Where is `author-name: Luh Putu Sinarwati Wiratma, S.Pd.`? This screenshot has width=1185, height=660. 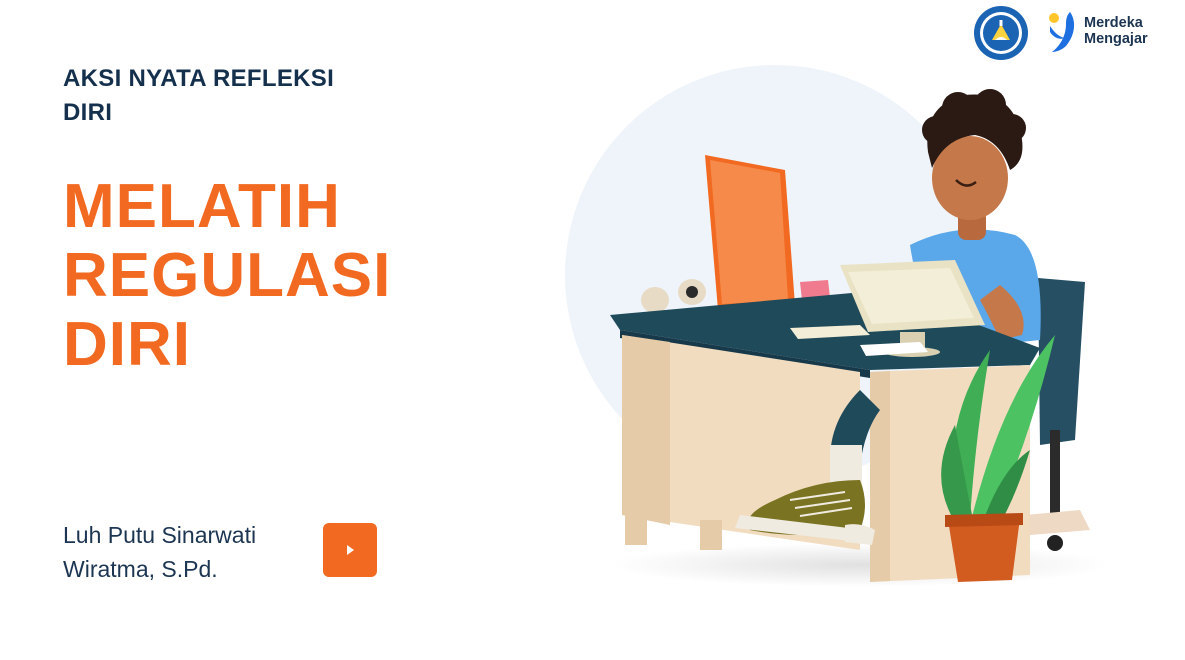 author-name: Luh Putu Sinarwati Wiratma, S.Pd. is located at coordinates (193, 552).